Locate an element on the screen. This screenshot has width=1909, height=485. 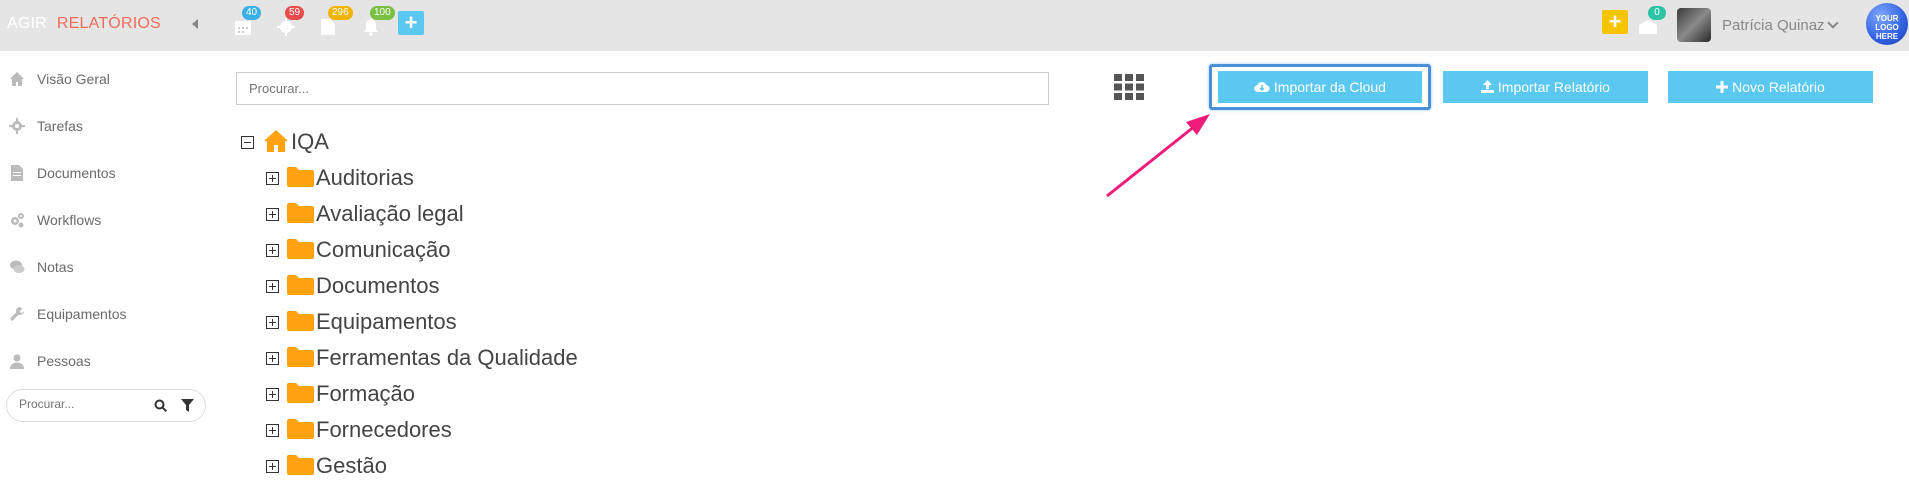
inbox-badge: 0 is located at coordinates (1657, 13).